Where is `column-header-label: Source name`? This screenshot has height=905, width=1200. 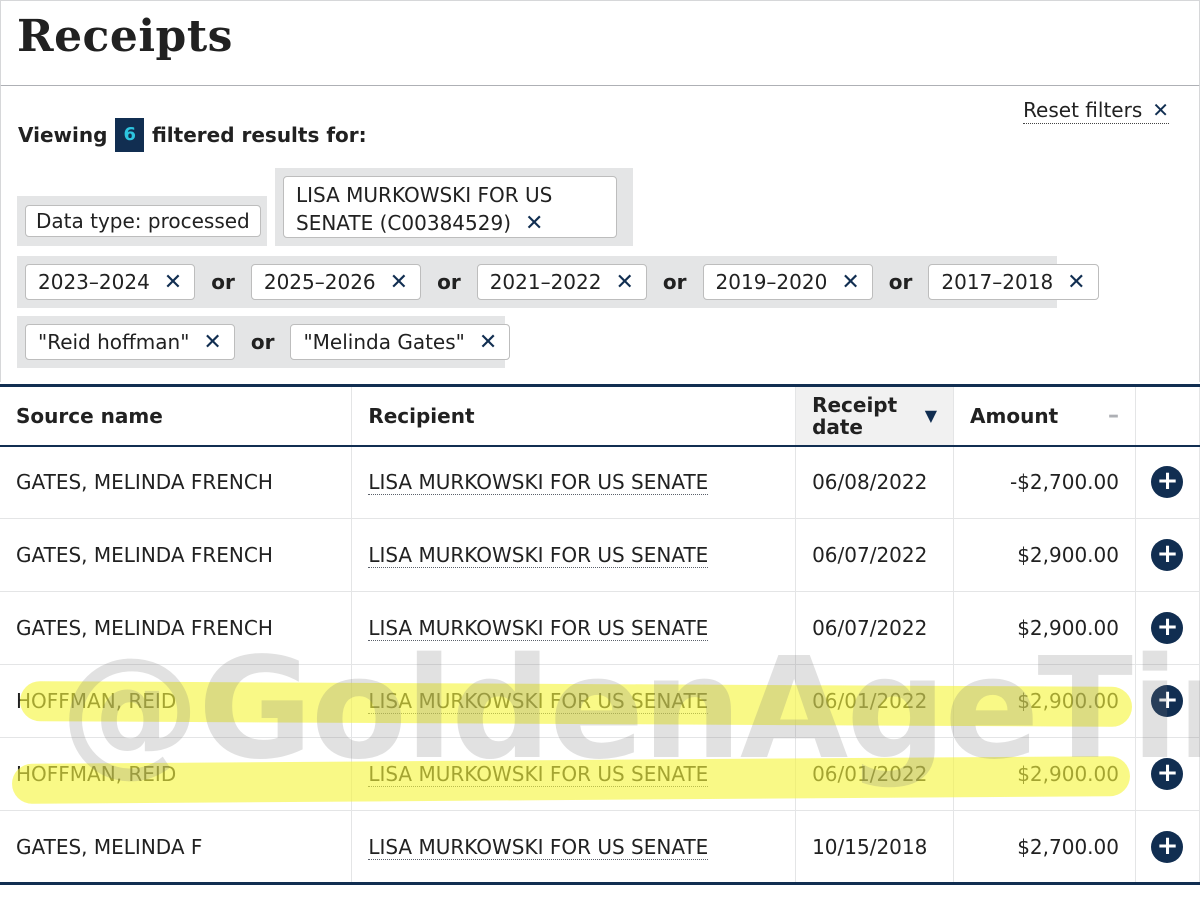
column-header-label: Source name is located at coordinates (89, 415).